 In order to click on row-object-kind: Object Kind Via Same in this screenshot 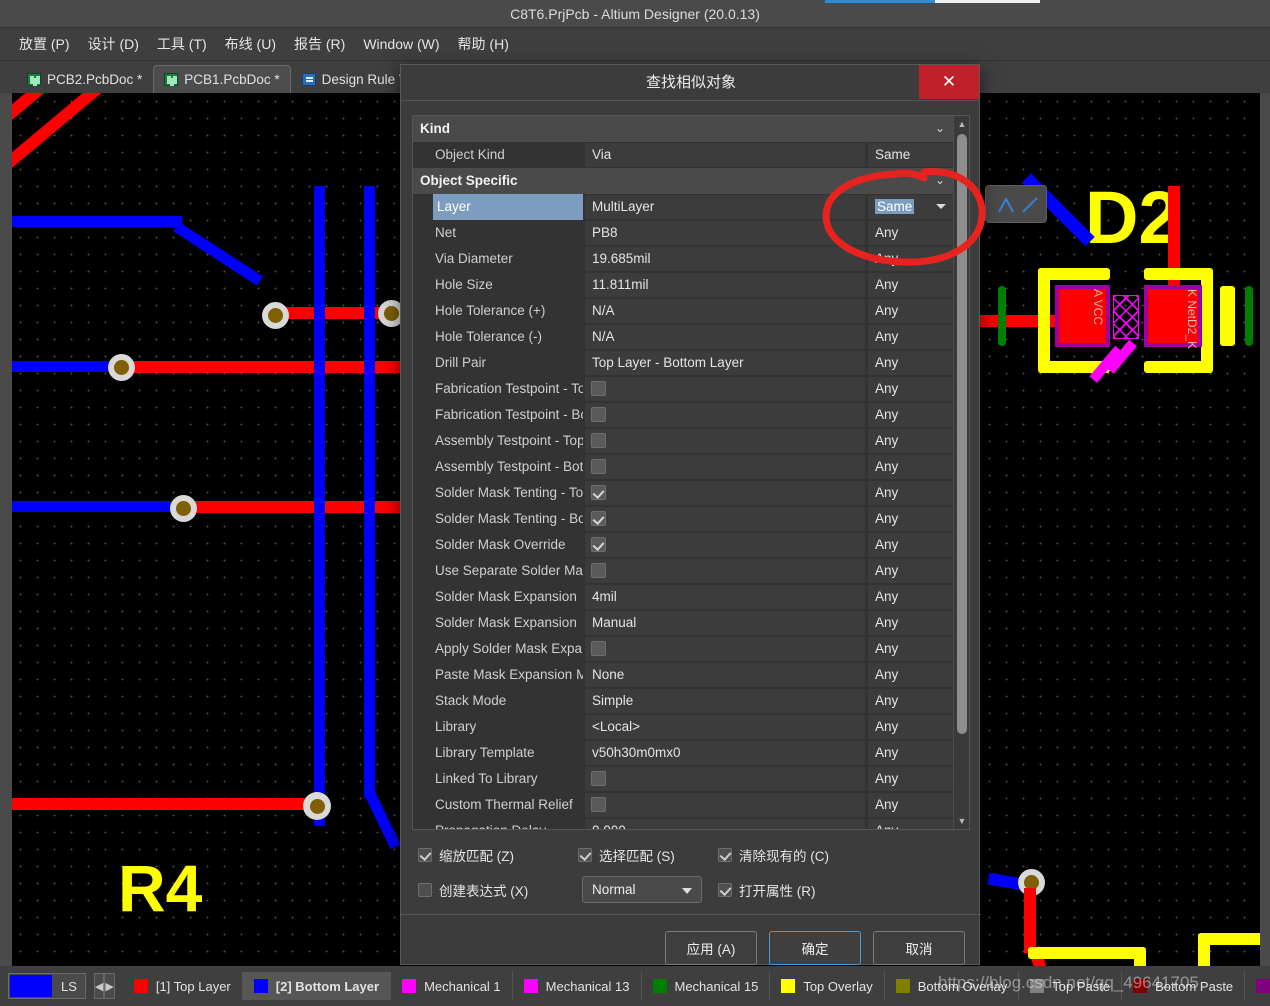, I will do `click(683, 155)`.